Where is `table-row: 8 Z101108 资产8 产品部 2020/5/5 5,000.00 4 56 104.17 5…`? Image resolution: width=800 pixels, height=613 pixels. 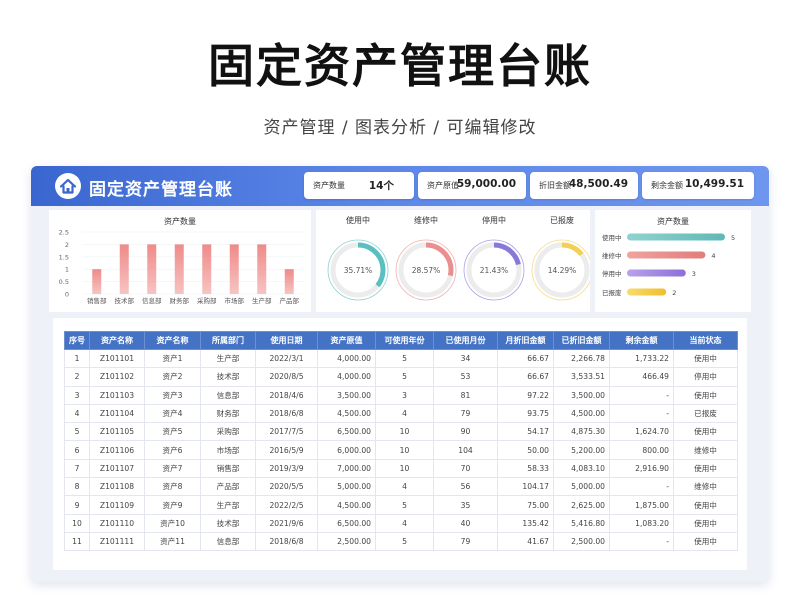
table-row: 8 Z101108 资产8 产品部 2020/5/5 5,000.00 4 56 104.17 5… is located at coordinates (401, 487).